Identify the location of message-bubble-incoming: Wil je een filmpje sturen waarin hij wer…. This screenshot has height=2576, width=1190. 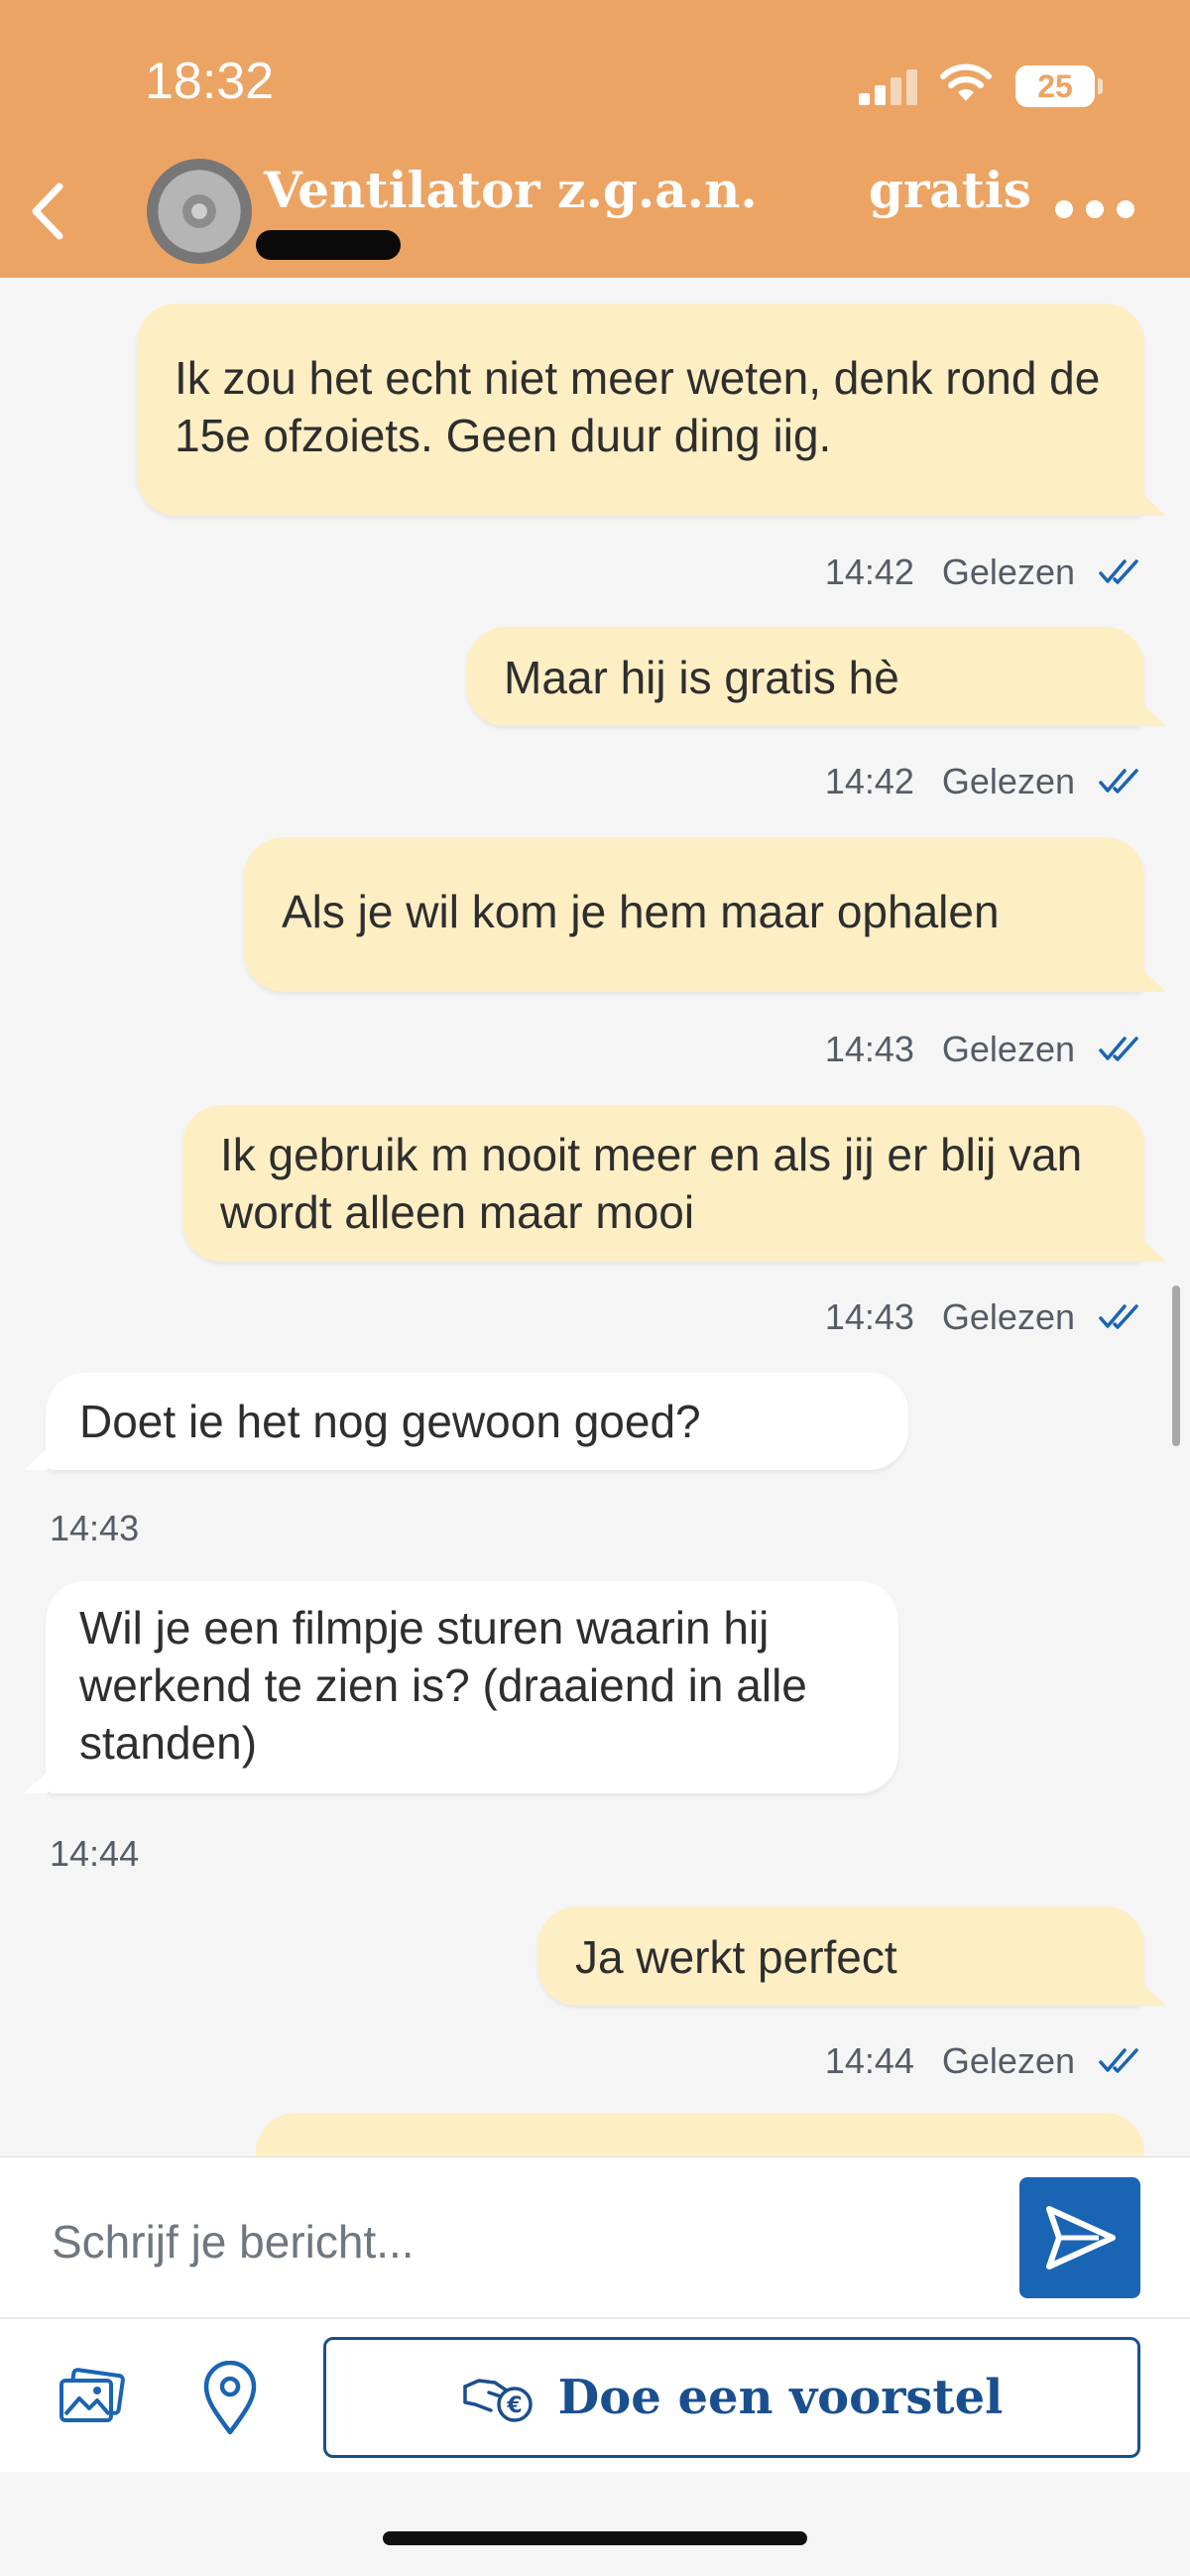
(461, 1687).